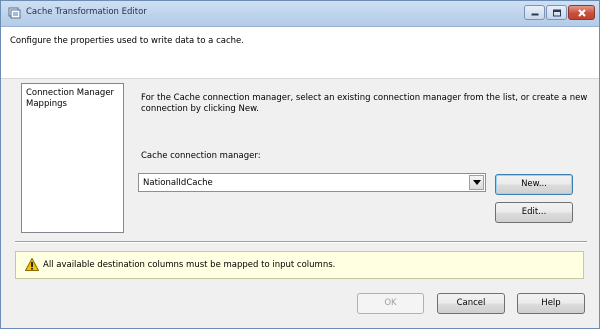 Image resolution: width=600 pixels, height=329 pixels. I want to click on warning-icon, so click(32, 265).